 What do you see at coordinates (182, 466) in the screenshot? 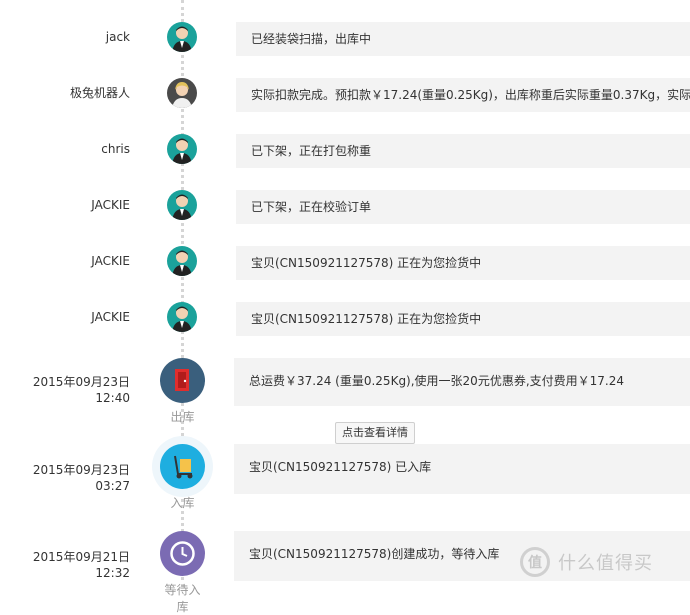
I see `hand-truck-icon` at bounding box center [182, 466].